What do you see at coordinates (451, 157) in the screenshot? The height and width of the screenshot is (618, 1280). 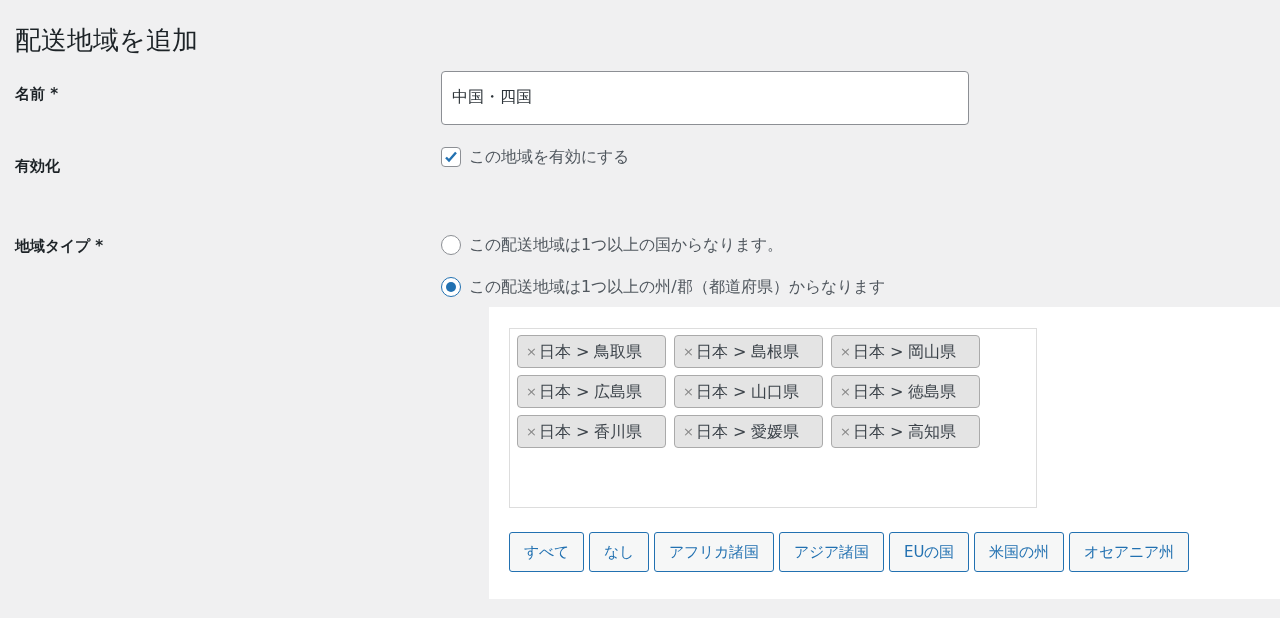 I see `checkbox` at bounding box center [451, 157].